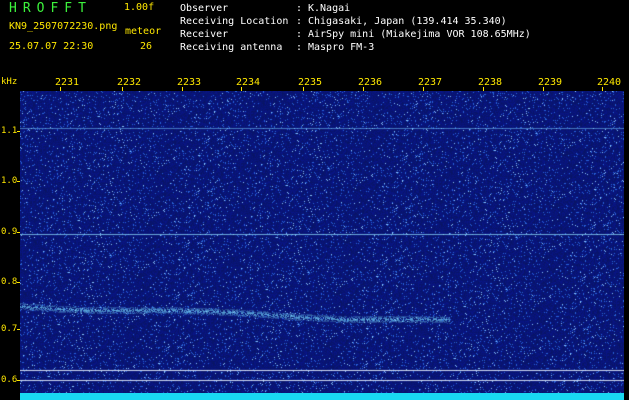 The image size is (629, 400). What do you see at coordinates (129, 82) in the screenshot?
I see `time-tick-label: 2232` at bounding box center [129, 82].